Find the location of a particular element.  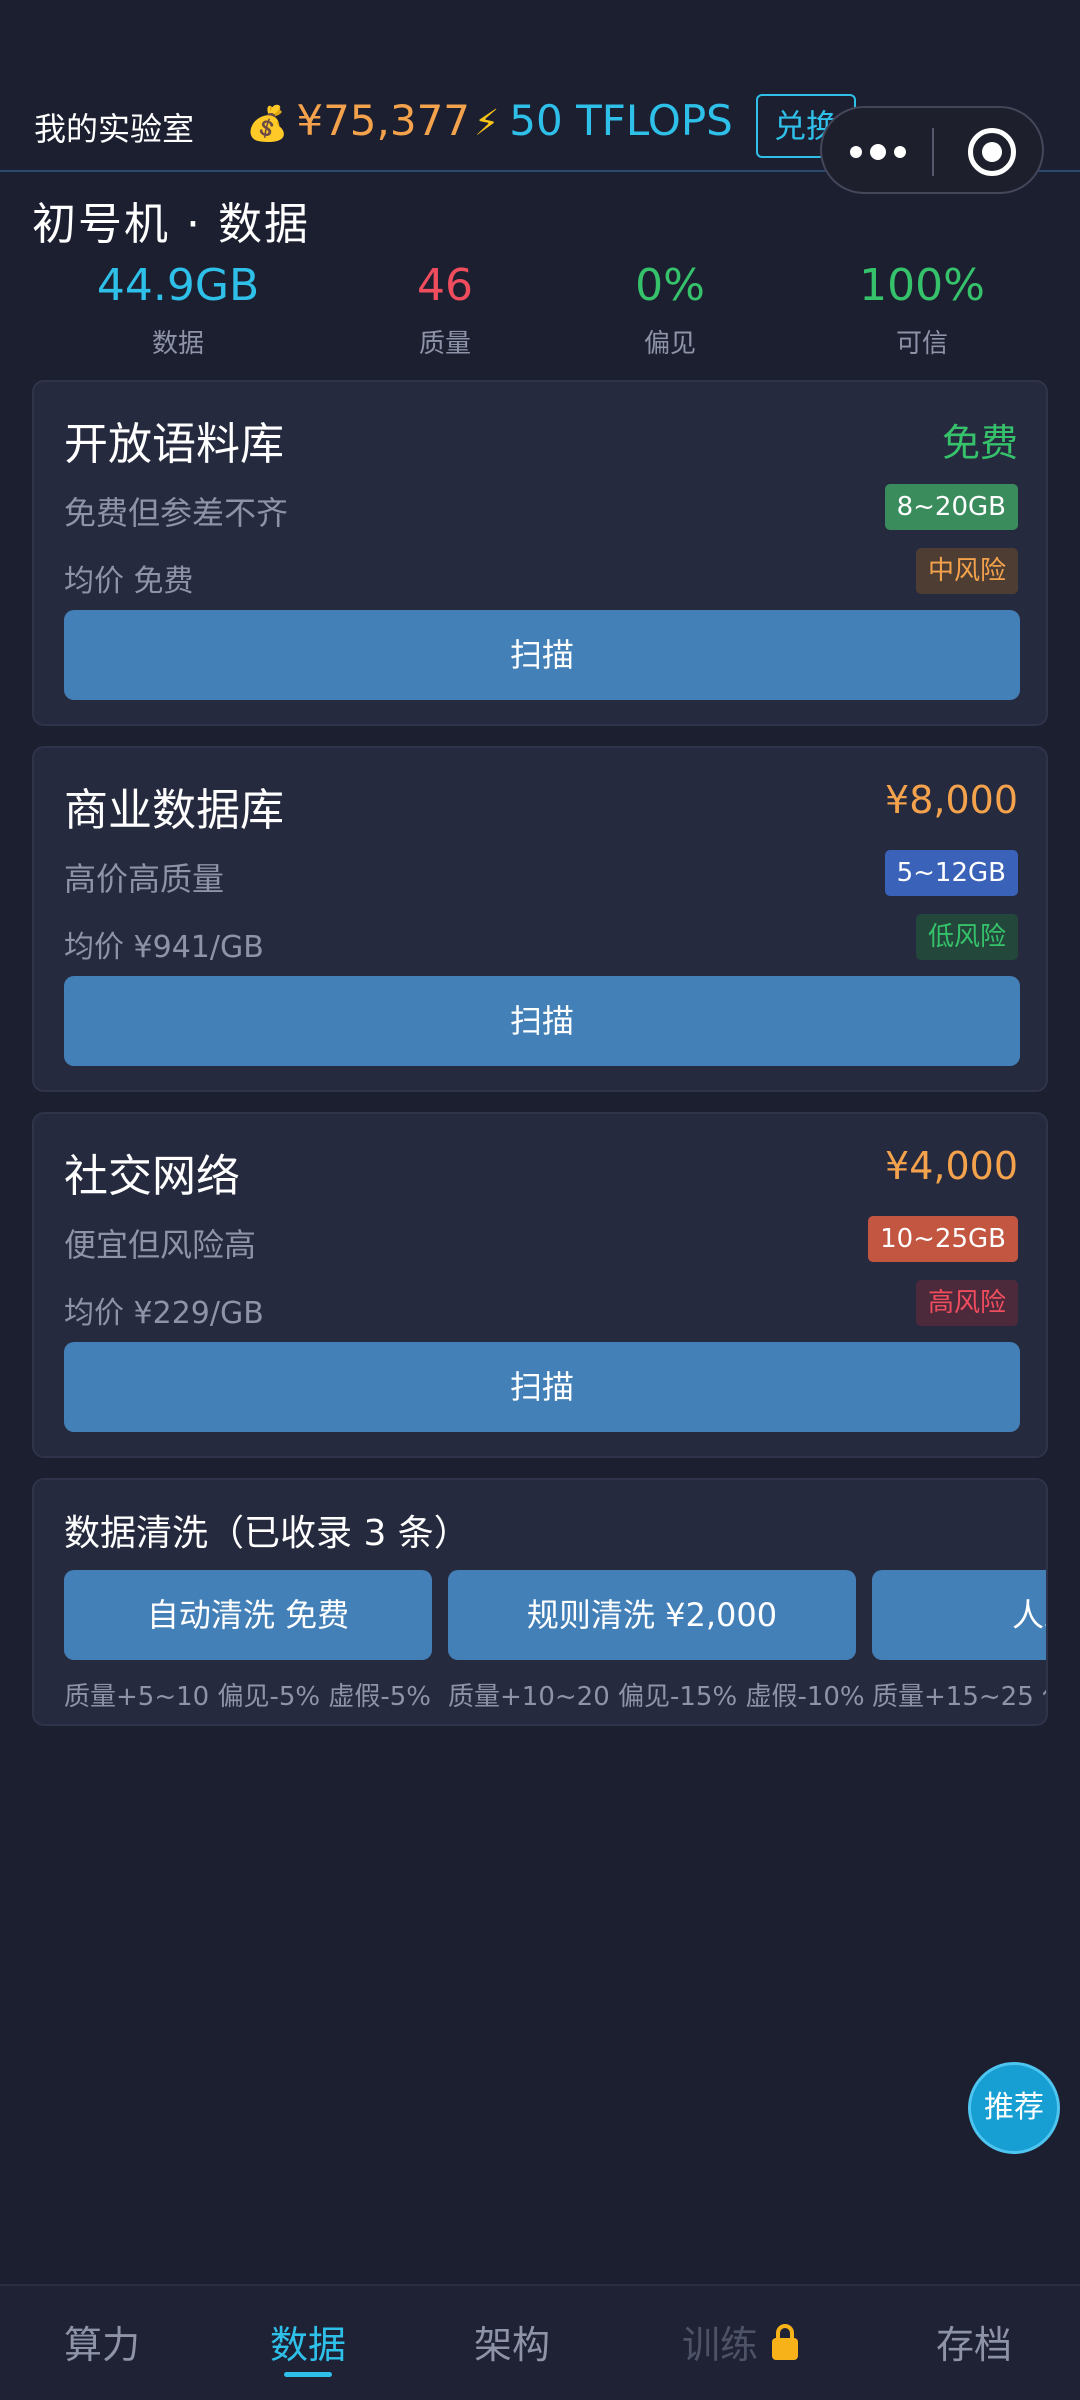

source-price: ¥4,000 is located at coordinates (951, 1166).